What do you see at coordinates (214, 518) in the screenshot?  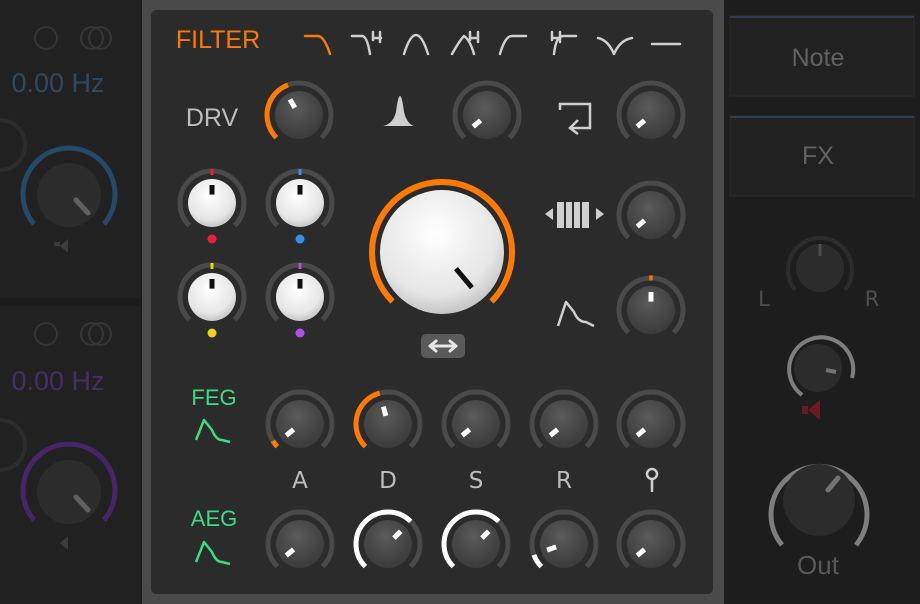 I see `aeg-label: AEG` at bounding box center [214, 518].